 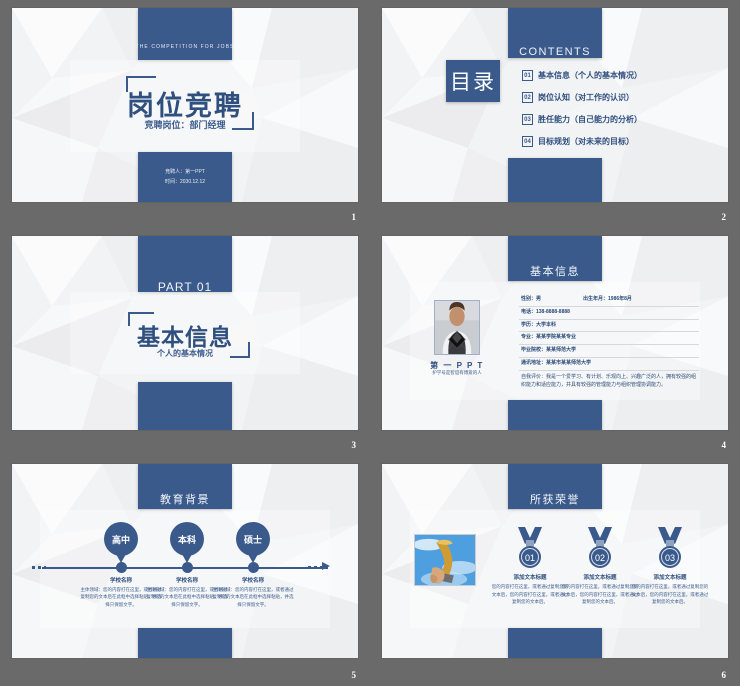 What do you see at coordinates (527, 119) in the screenshot?
I see `list-item-number: 03` at bounding box center [527, 119].